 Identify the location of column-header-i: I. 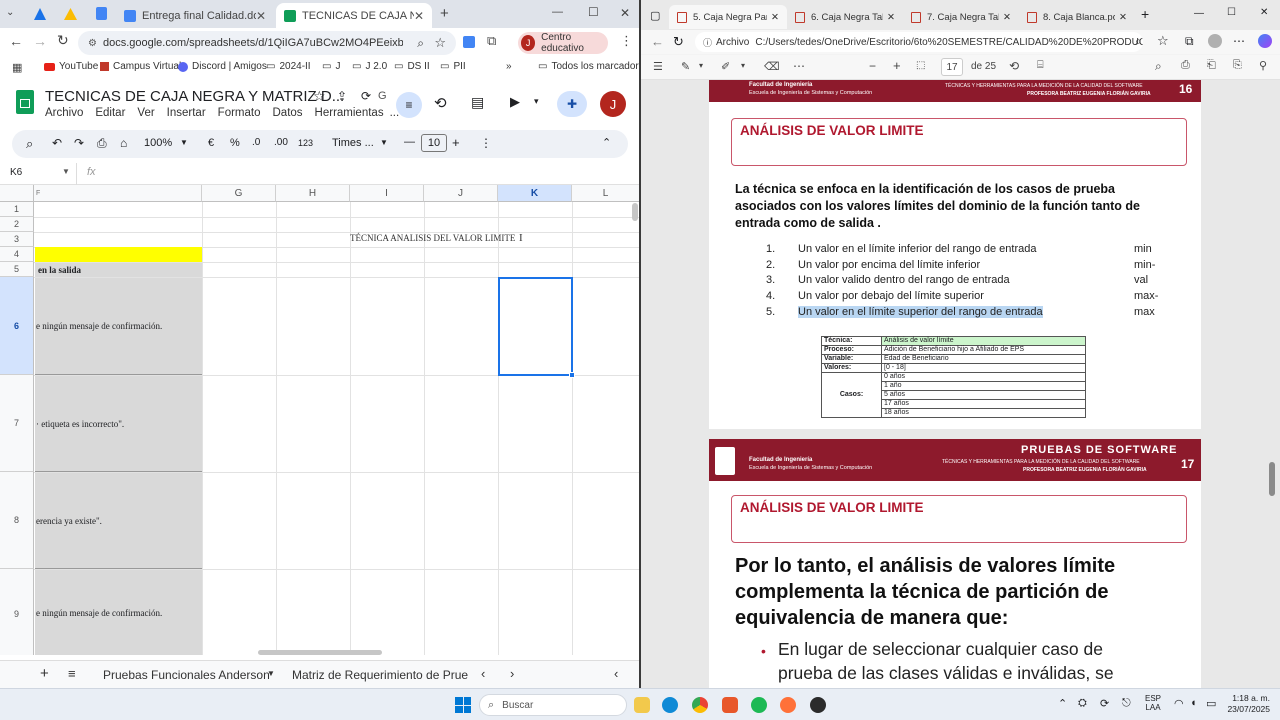
(387, 193).